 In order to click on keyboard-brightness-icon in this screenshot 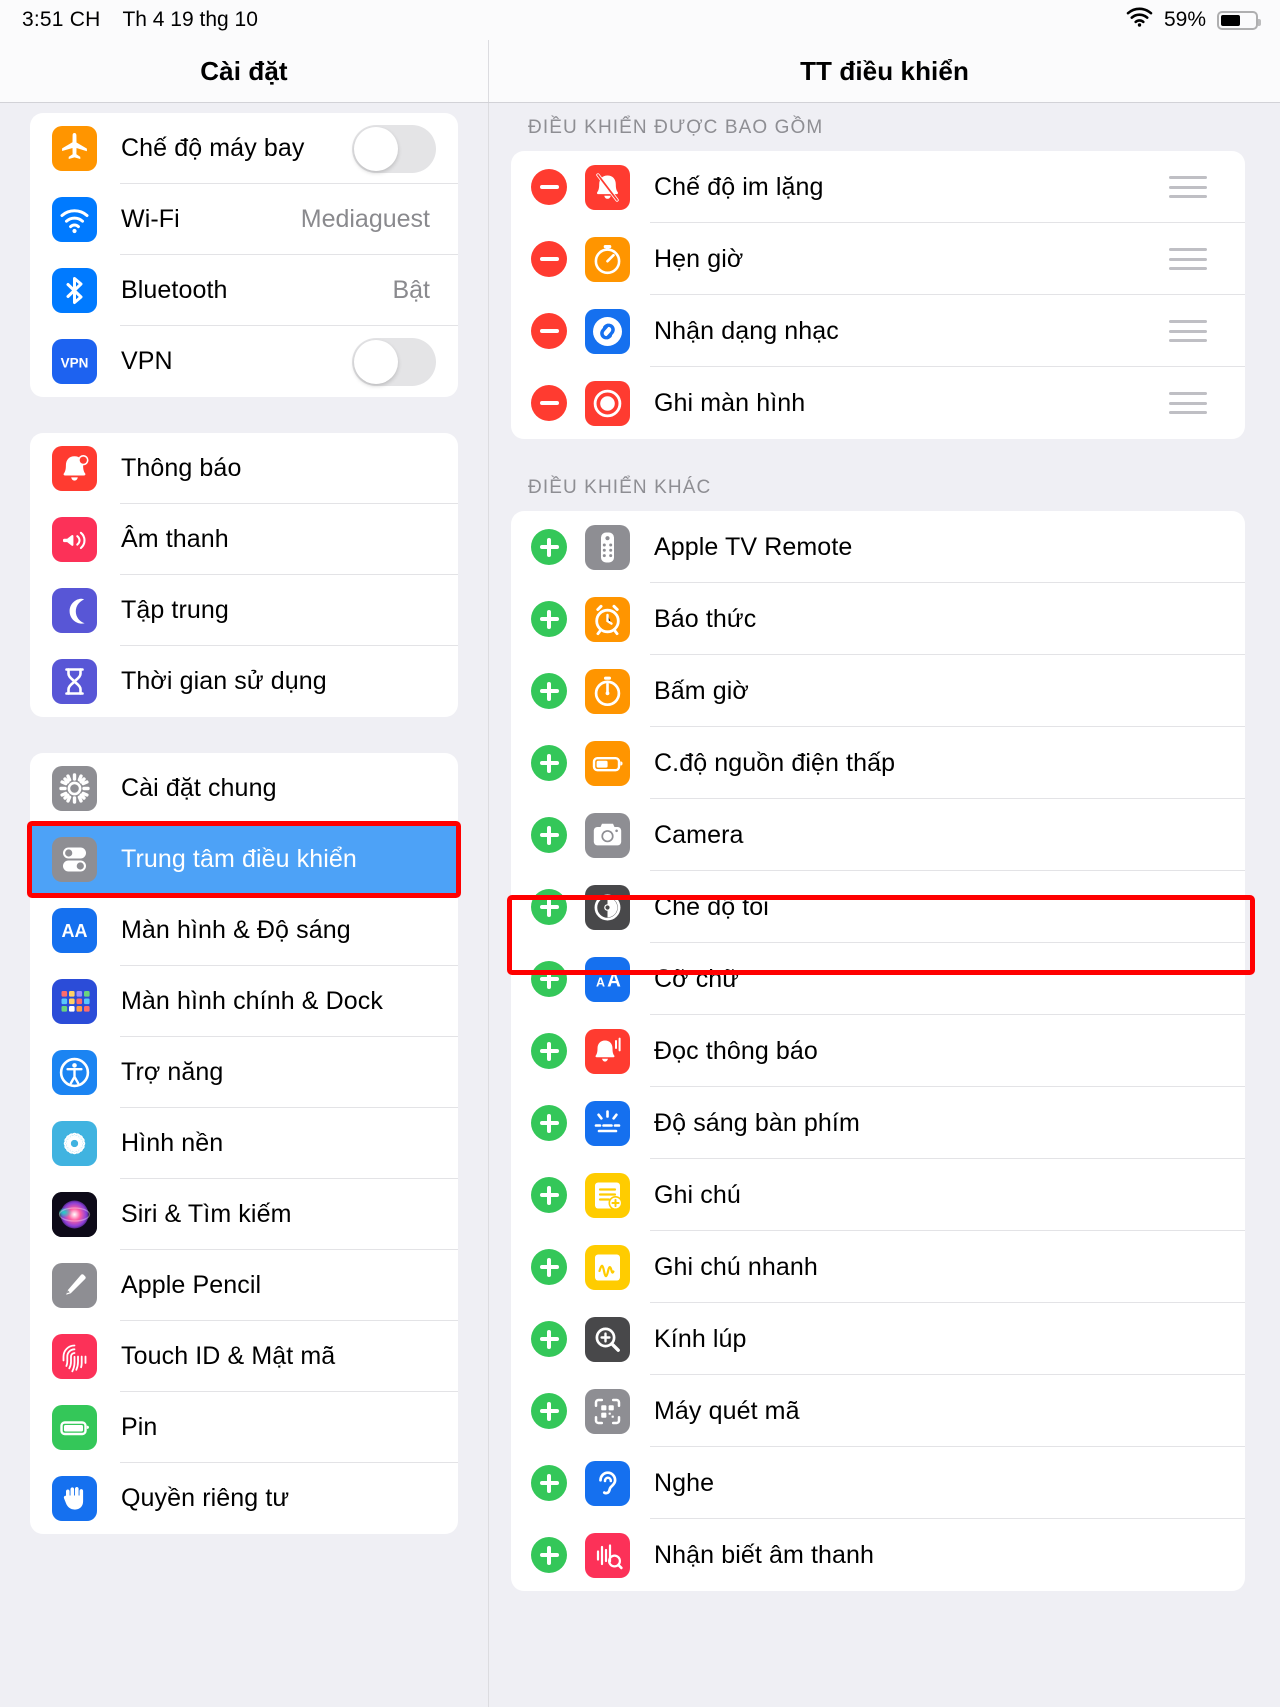, I will do `click(607, 1123)`.